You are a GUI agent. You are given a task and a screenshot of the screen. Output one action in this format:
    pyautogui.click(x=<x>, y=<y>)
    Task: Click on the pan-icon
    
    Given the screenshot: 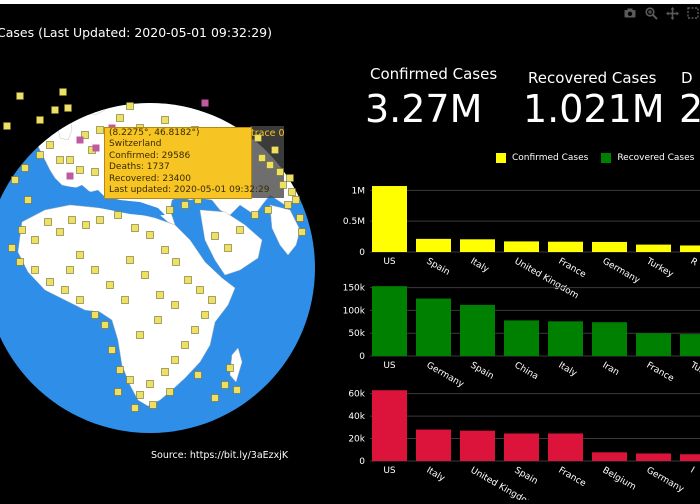 What is the action you would take?
    pyautogui.click(x=672, y=13)
    